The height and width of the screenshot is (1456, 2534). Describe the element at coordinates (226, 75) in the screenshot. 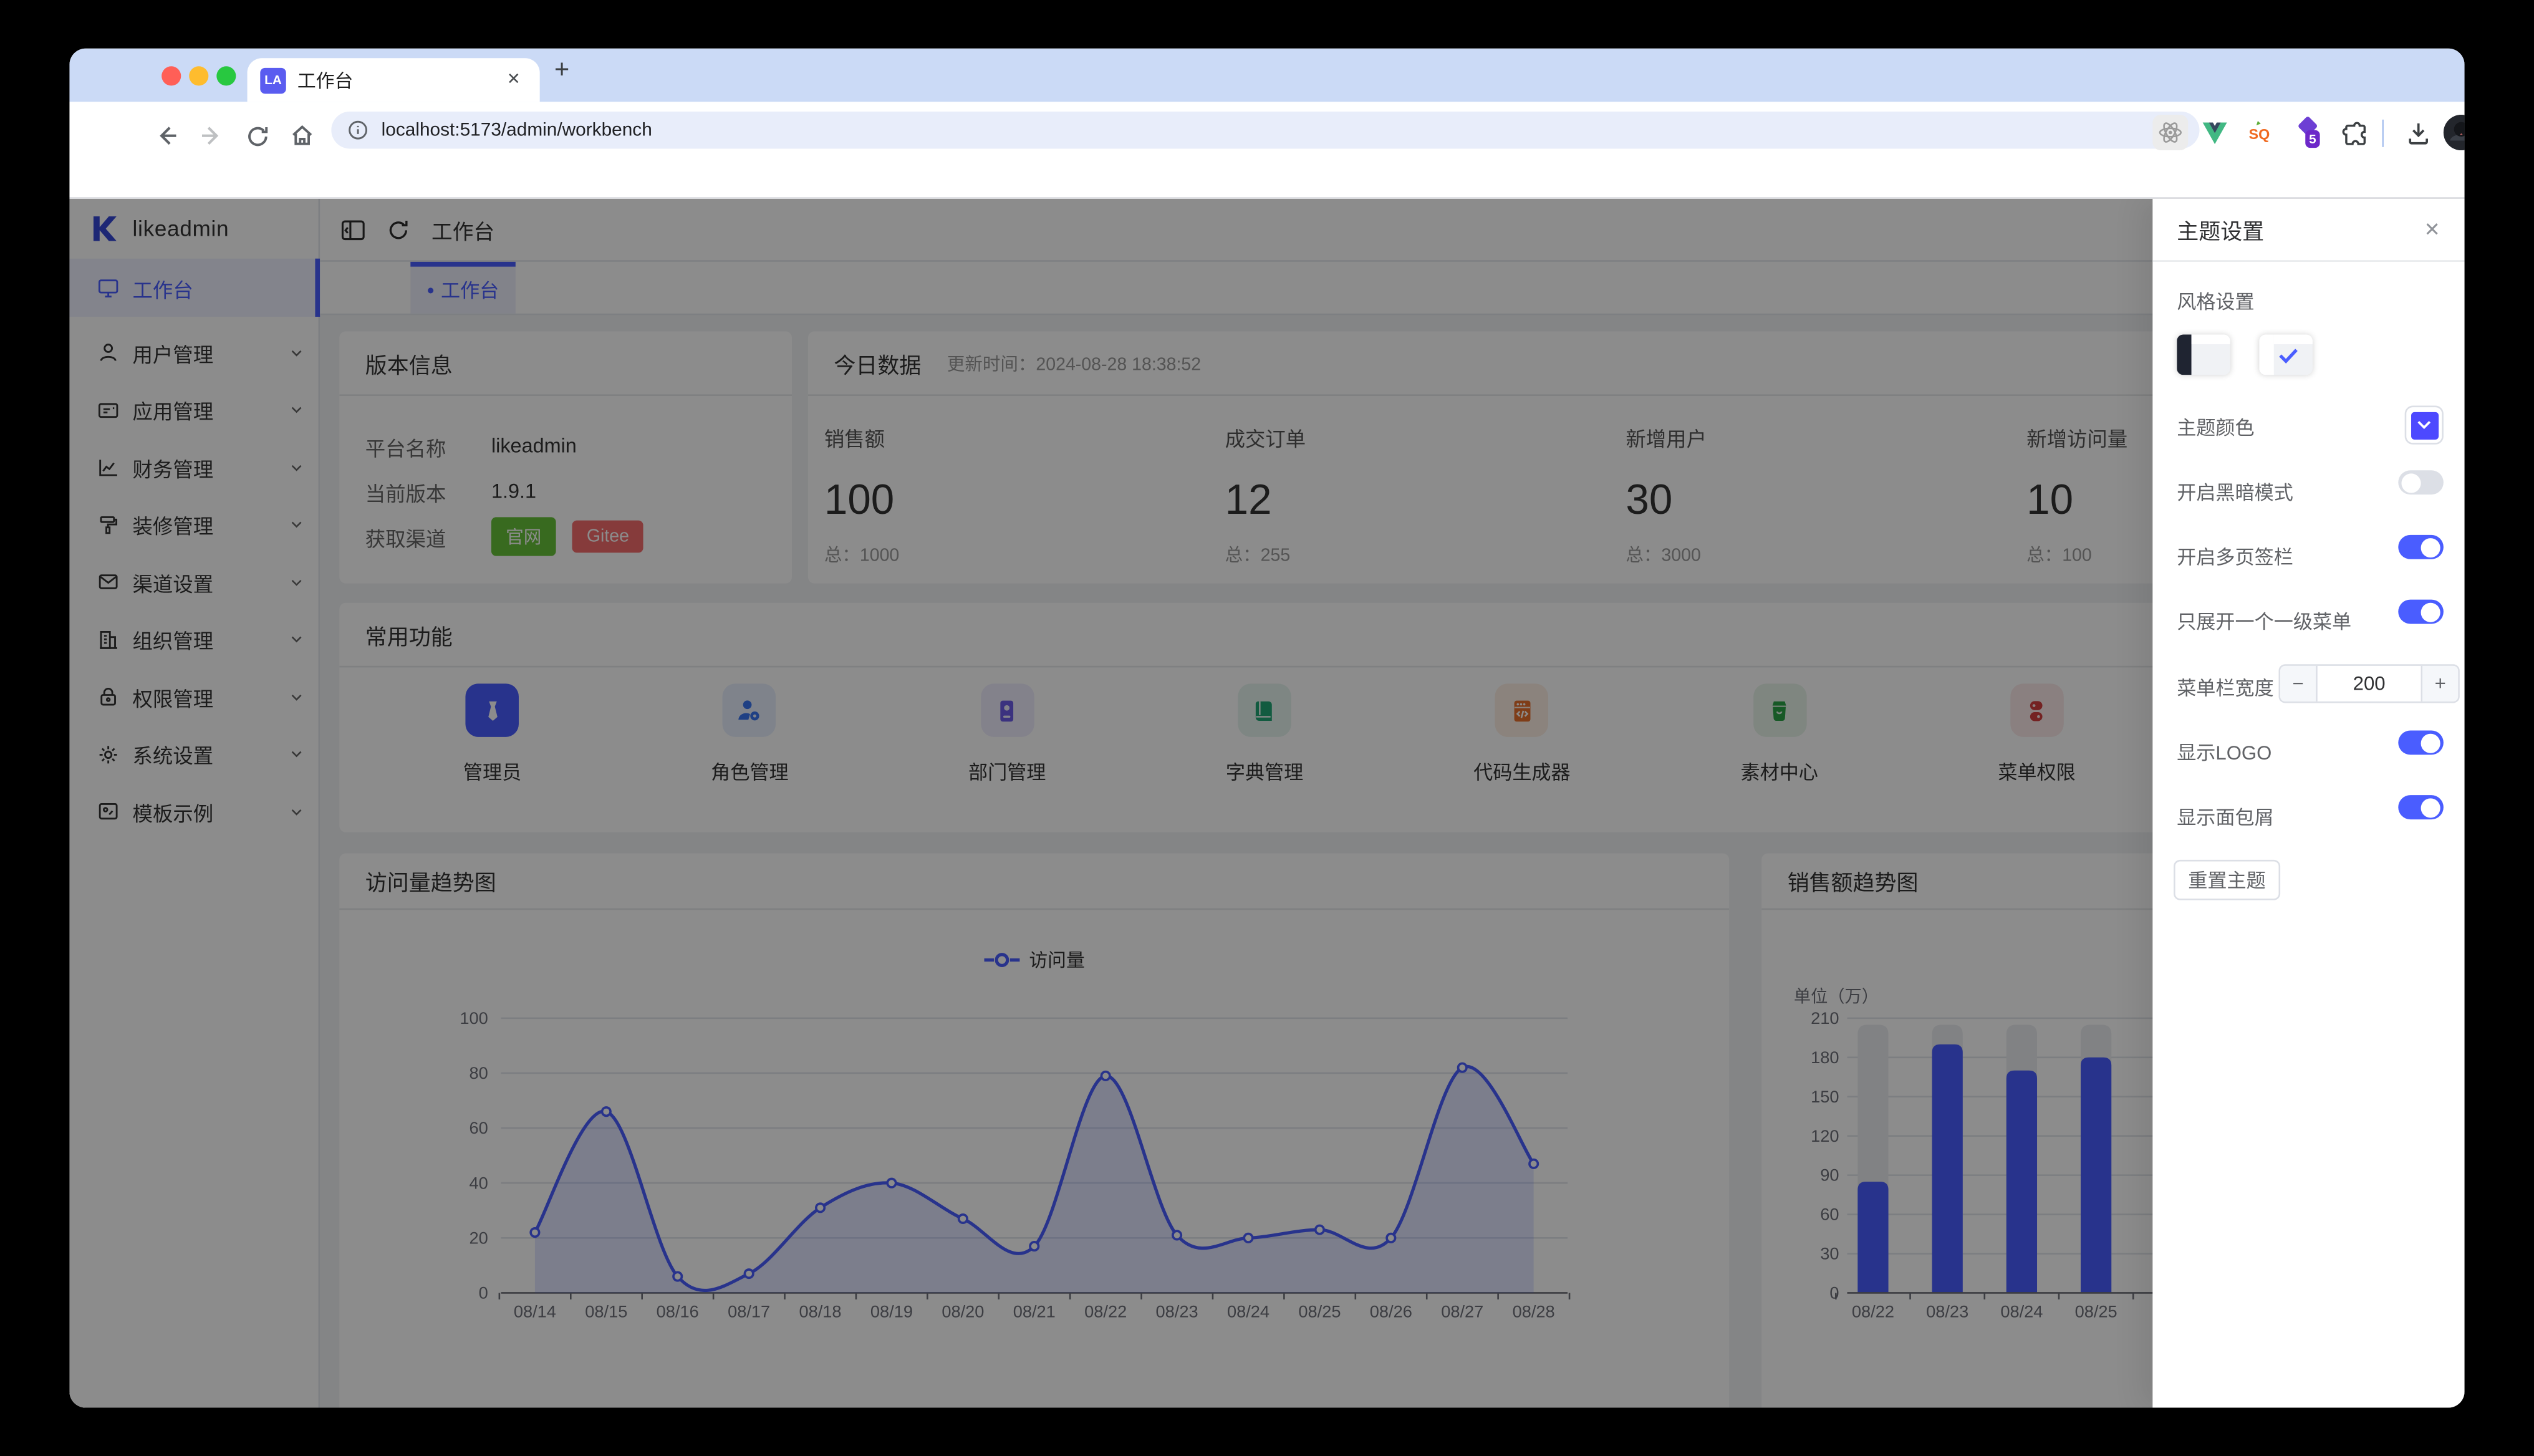

I see `maximize-window-button` at that location.